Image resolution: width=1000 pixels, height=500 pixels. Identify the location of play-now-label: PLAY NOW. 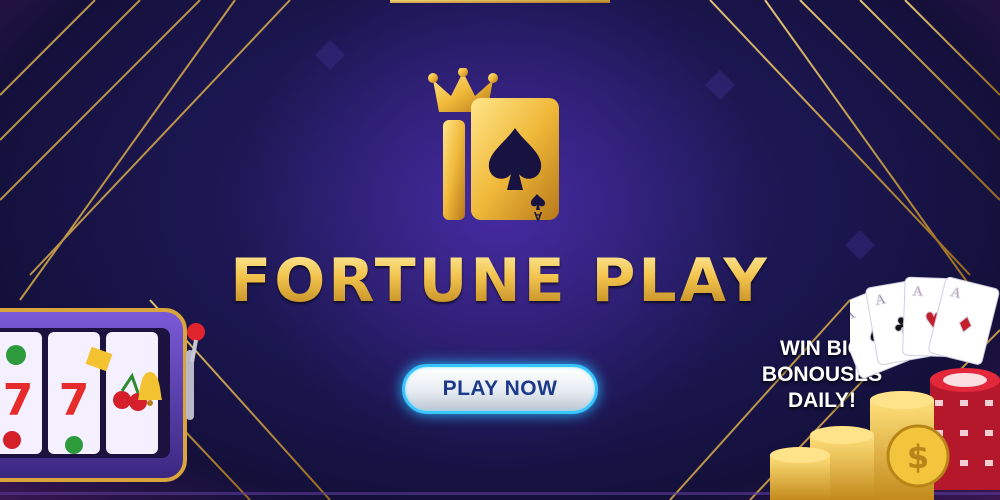
(500, 388).